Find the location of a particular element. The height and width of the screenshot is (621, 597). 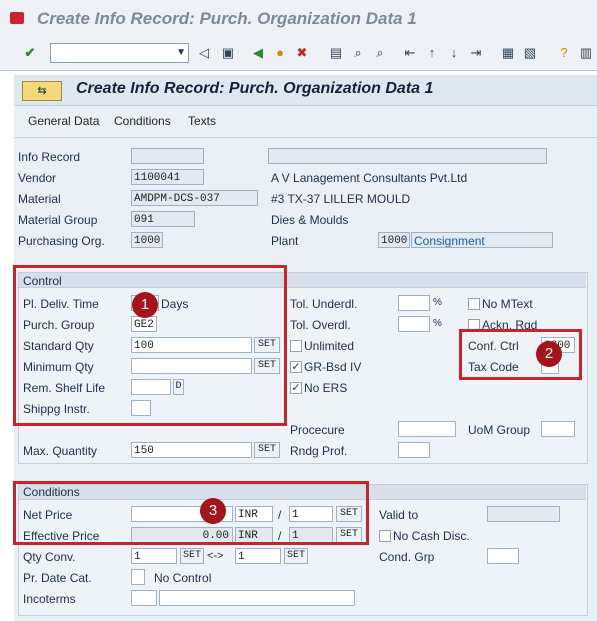

chevron-down-icon: ▼ is located at coordinates (181, 52).